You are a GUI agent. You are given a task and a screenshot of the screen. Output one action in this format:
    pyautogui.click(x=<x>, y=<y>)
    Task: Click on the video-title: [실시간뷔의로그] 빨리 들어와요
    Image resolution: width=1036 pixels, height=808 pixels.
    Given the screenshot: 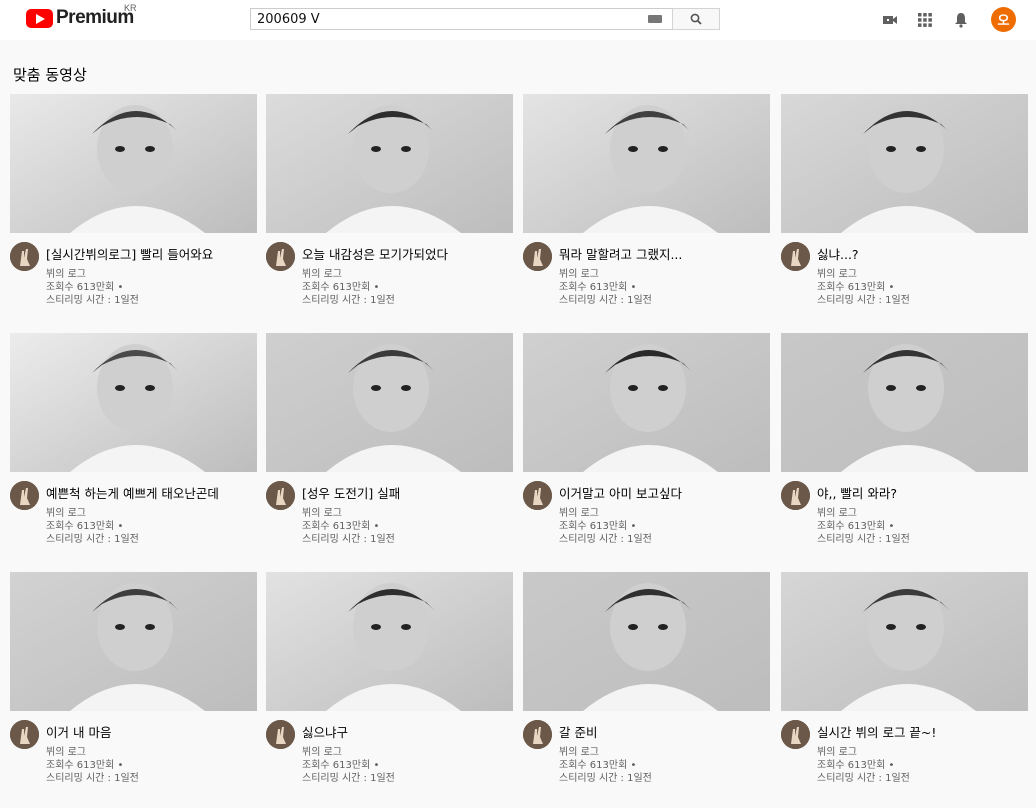 What is the action you would take?
    pyautogui.click(x=152, y=253)
    